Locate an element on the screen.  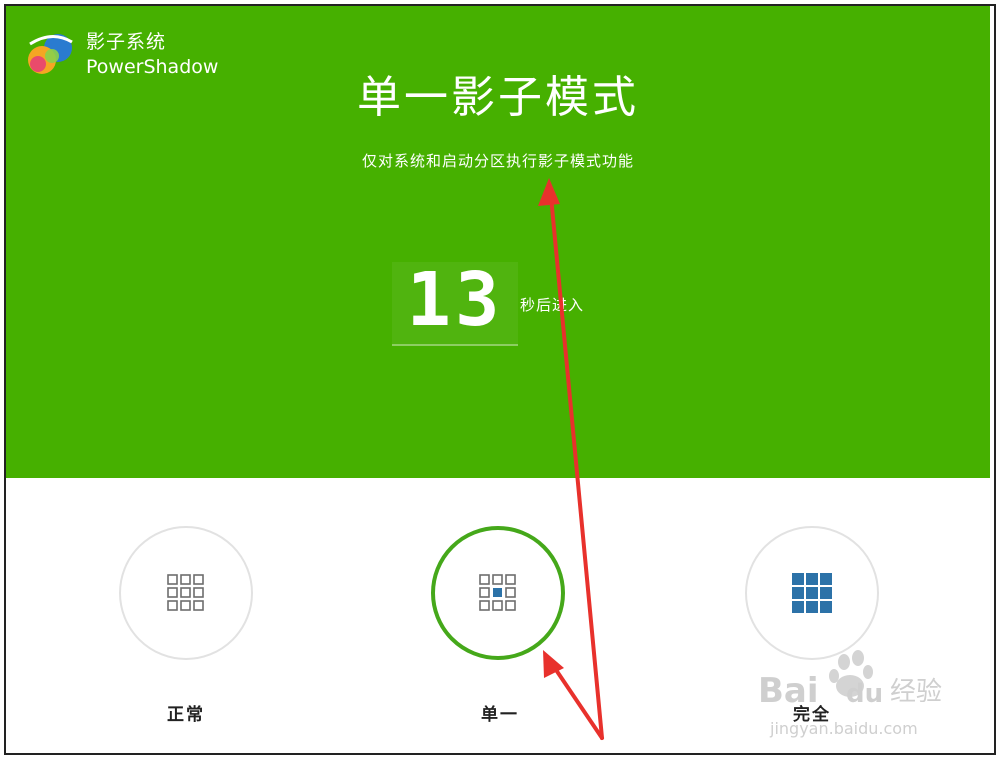
countdown-seconds: 13 is located at coordinates (455, 300).